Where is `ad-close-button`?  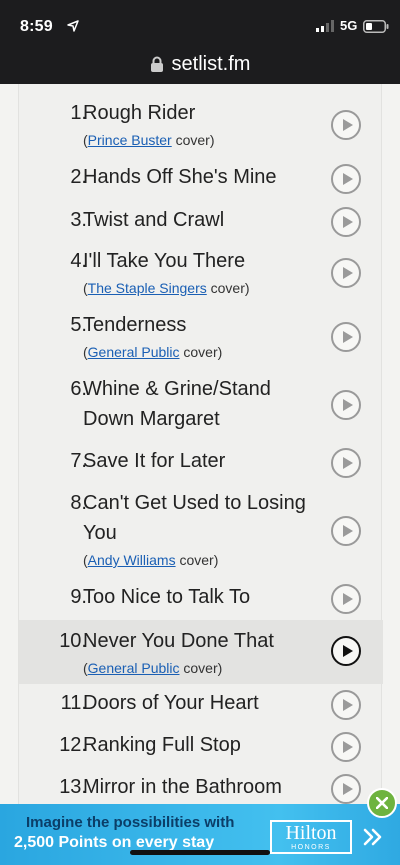
ad-close-button is located at coordinates (382, 803).